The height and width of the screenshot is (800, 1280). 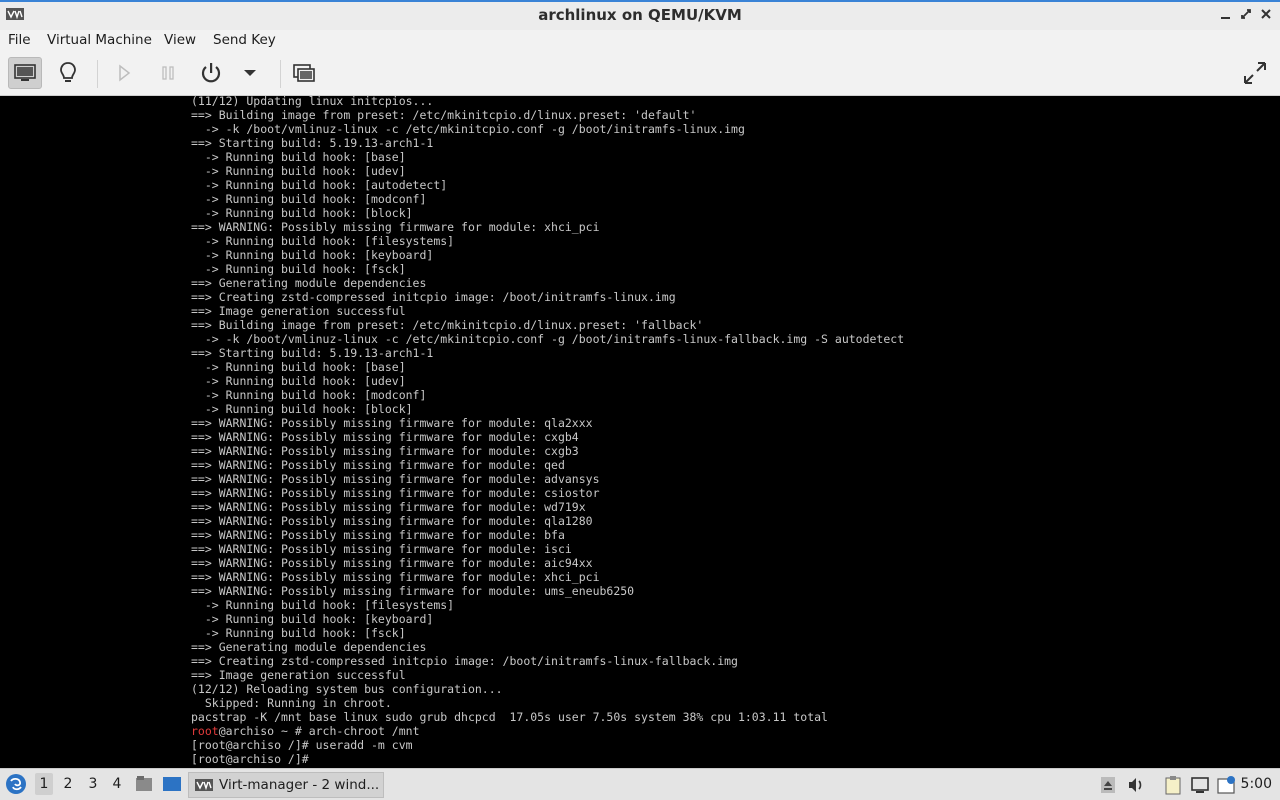 I want to click on titlebar-accent-line, so click(x=640, y=1).